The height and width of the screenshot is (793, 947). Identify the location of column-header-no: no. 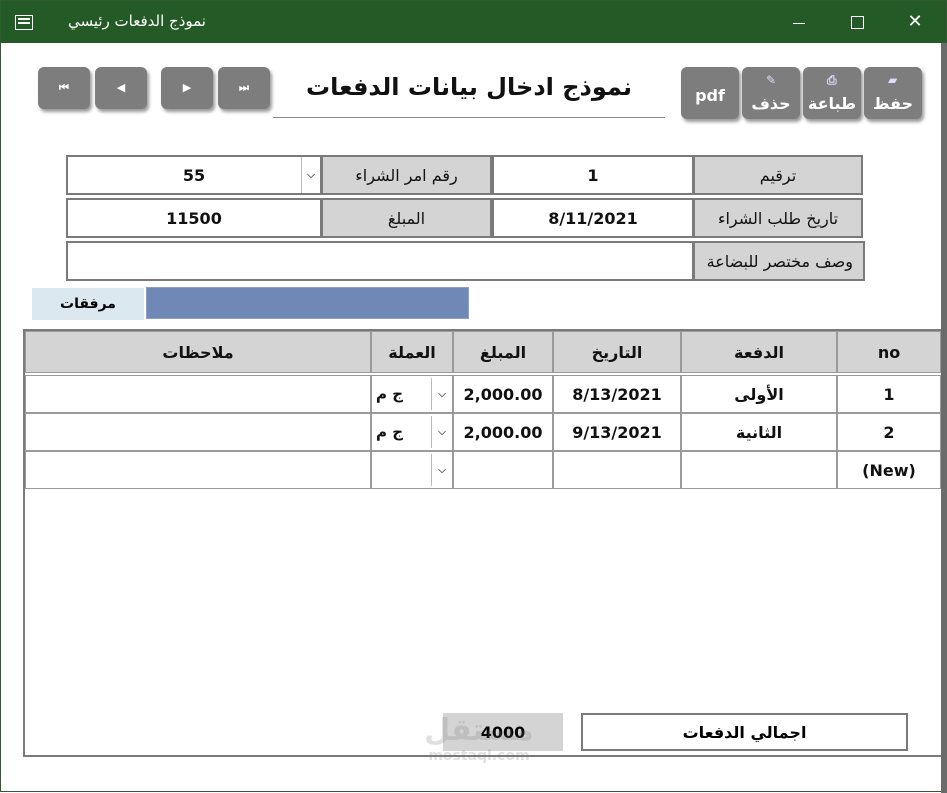
(889, 352).